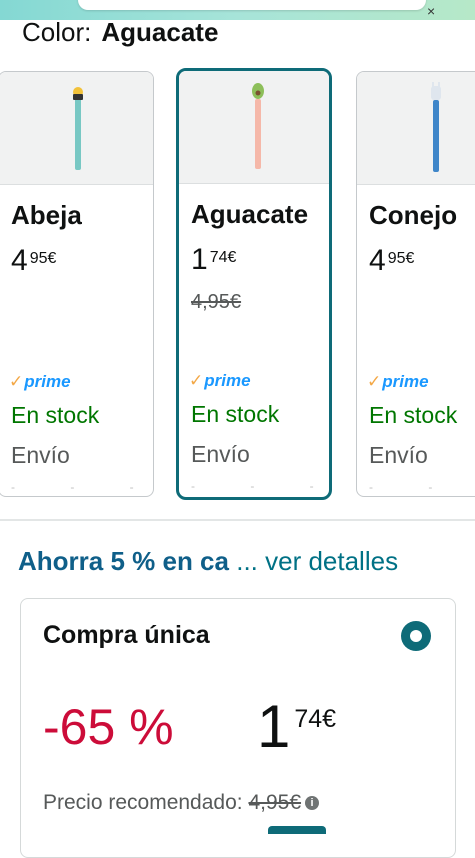 The width and height of the screenshot is (475, 858). I want to click on variant-name: Conejo, so click(413, 215).